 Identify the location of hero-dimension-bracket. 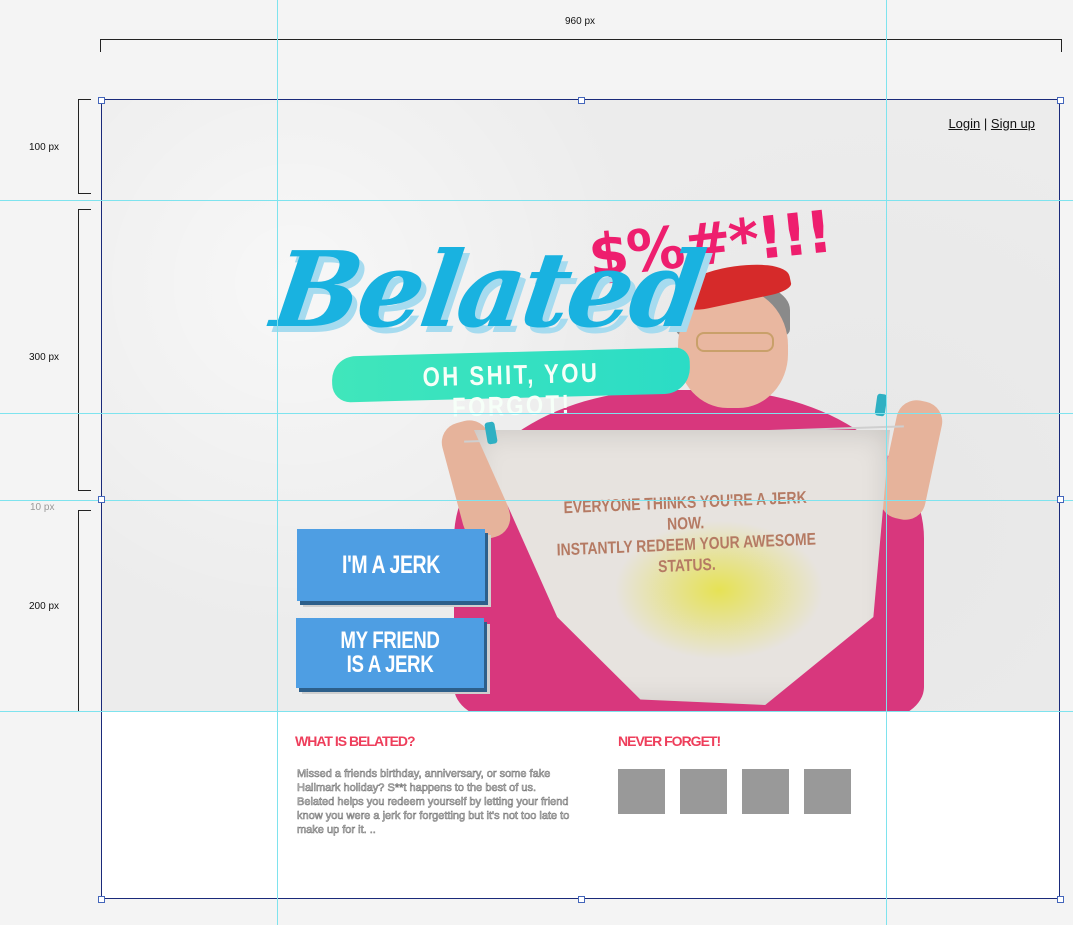
(84, 350).